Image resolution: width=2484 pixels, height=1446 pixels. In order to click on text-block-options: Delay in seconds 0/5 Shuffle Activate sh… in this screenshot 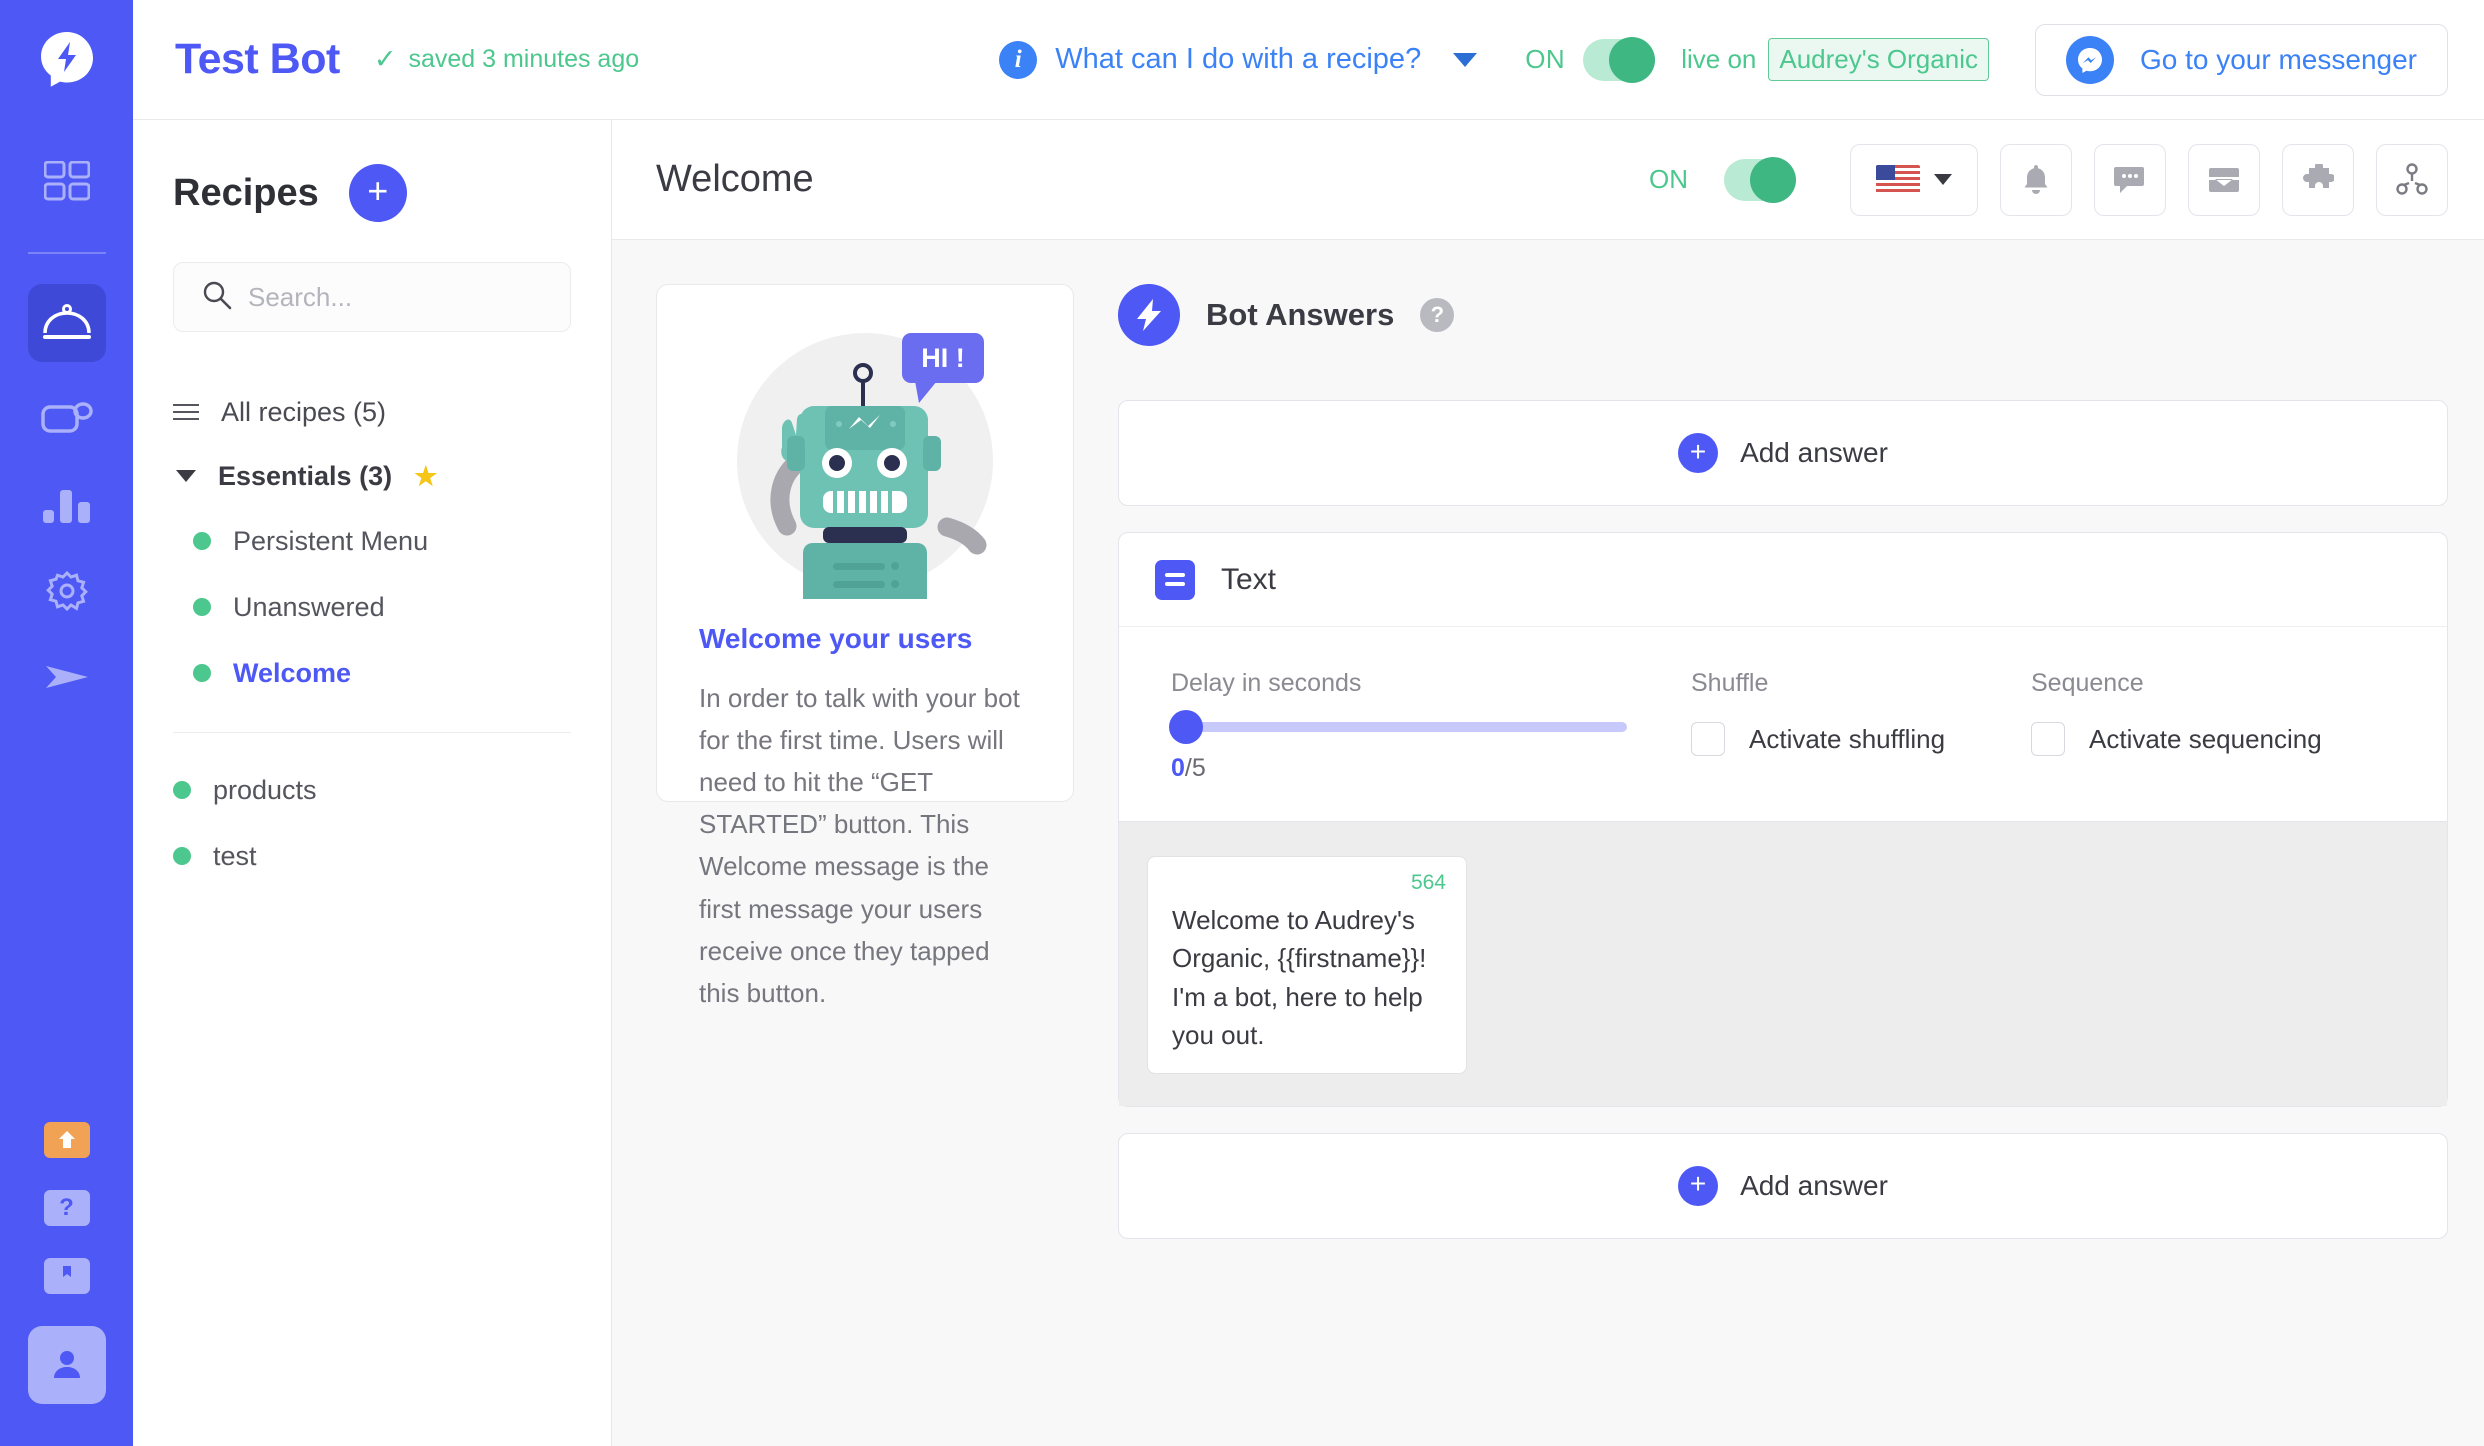, I will do `click(1783, 724)`.